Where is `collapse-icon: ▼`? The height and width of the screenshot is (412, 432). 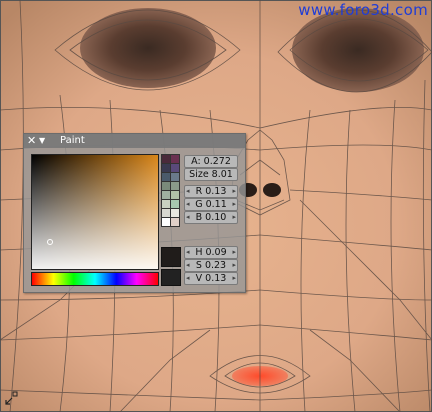
collapse-icon: ▼ is located at coordinates (42, 141).